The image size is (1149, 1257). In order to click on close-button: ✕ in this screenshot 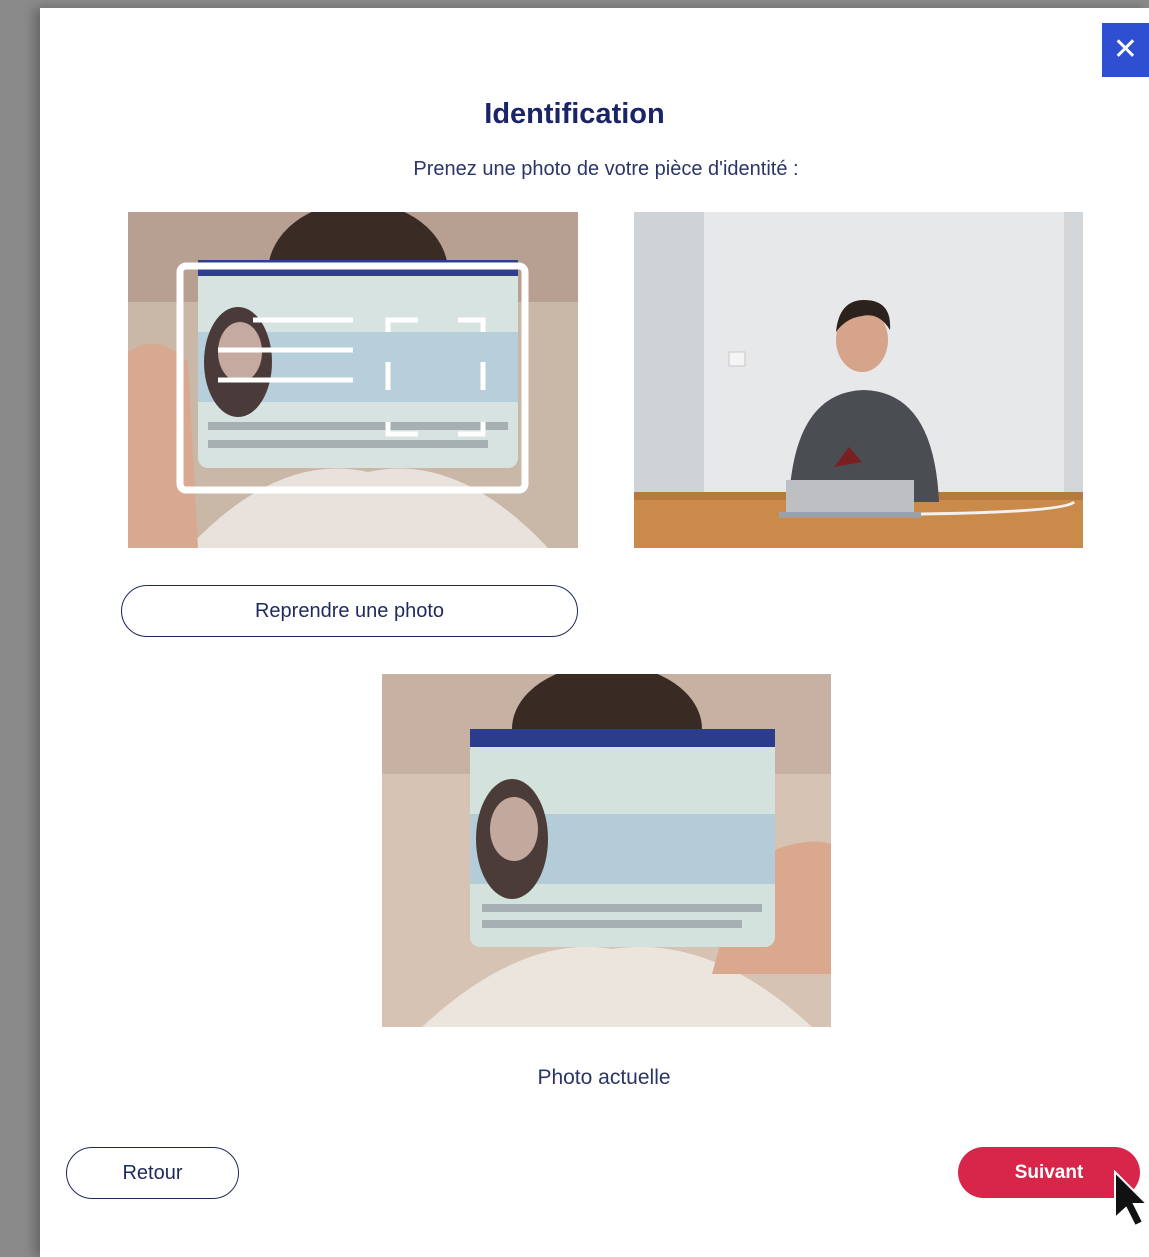, I will do `click(1125, 50)`.